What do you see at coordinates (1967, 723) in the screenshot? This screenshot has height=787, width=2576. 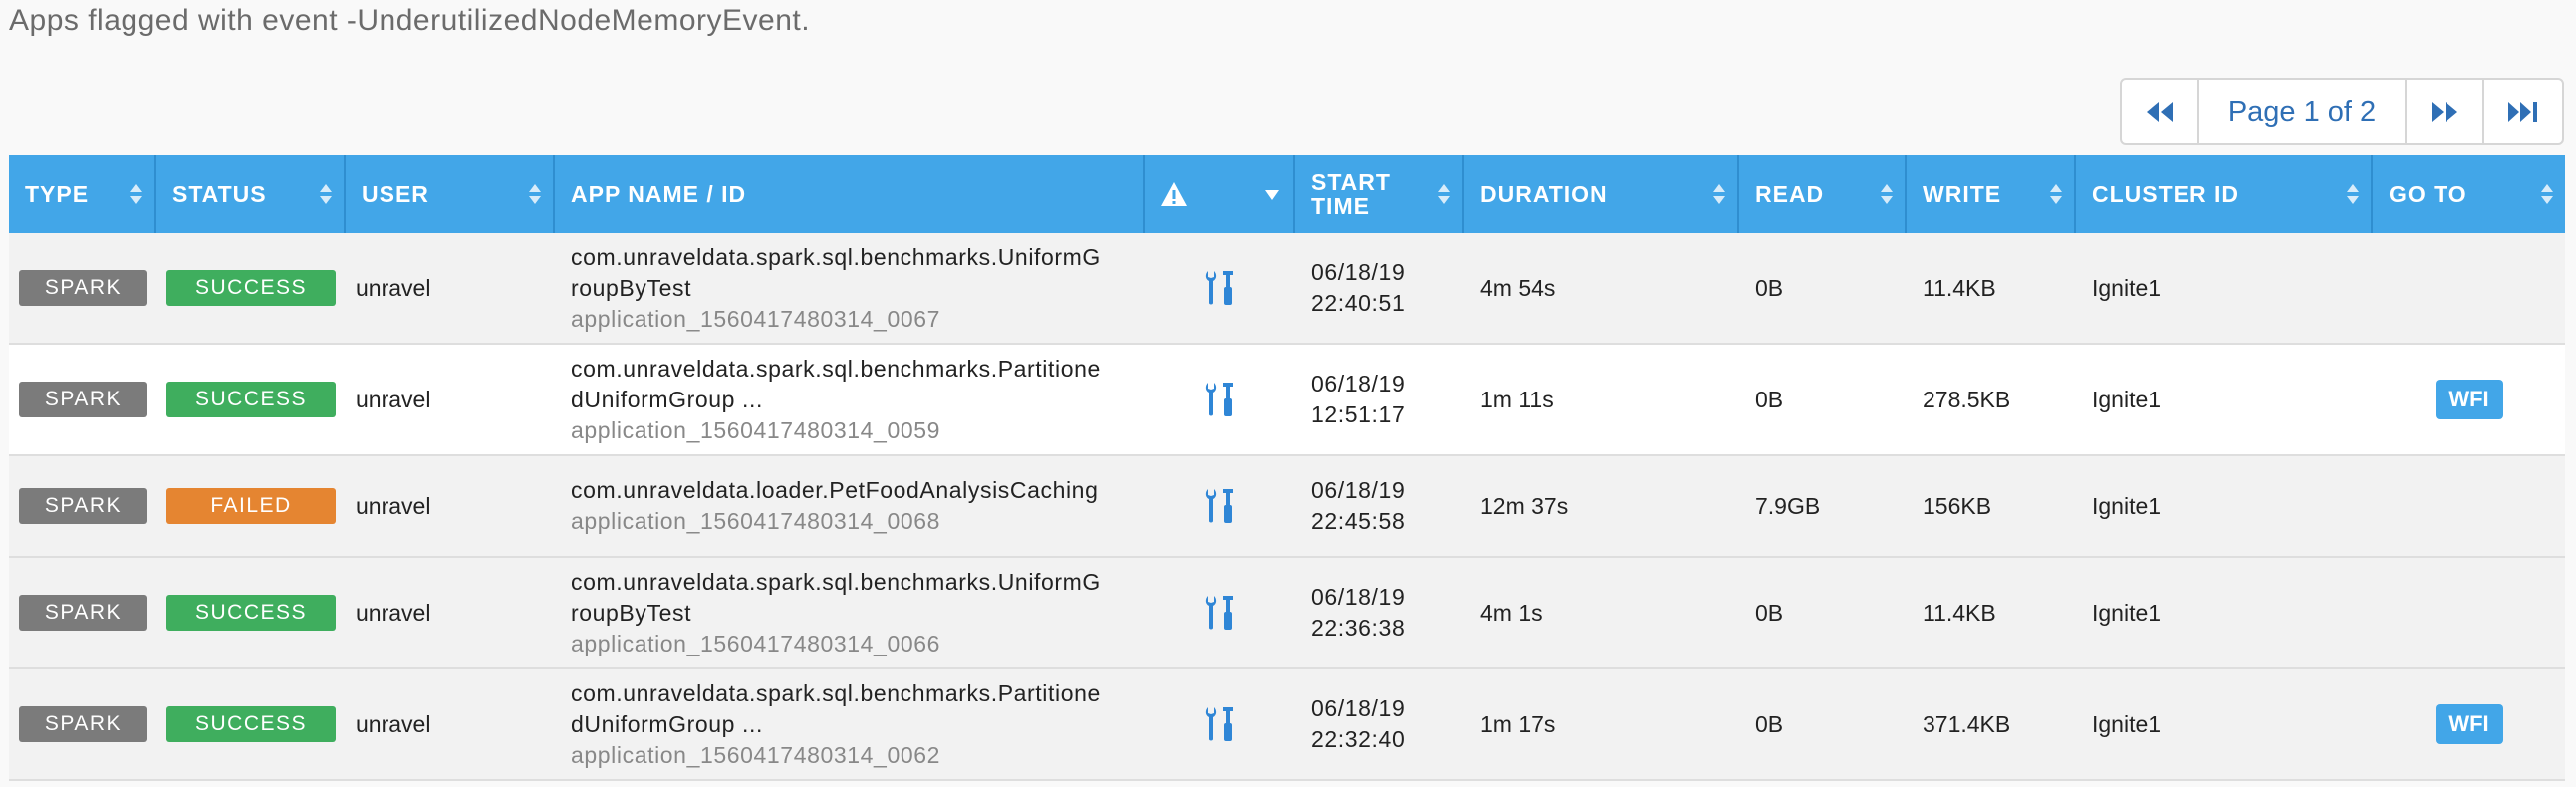 I see `write-cell: 371.4KB` at bounding box center [1967, 723].